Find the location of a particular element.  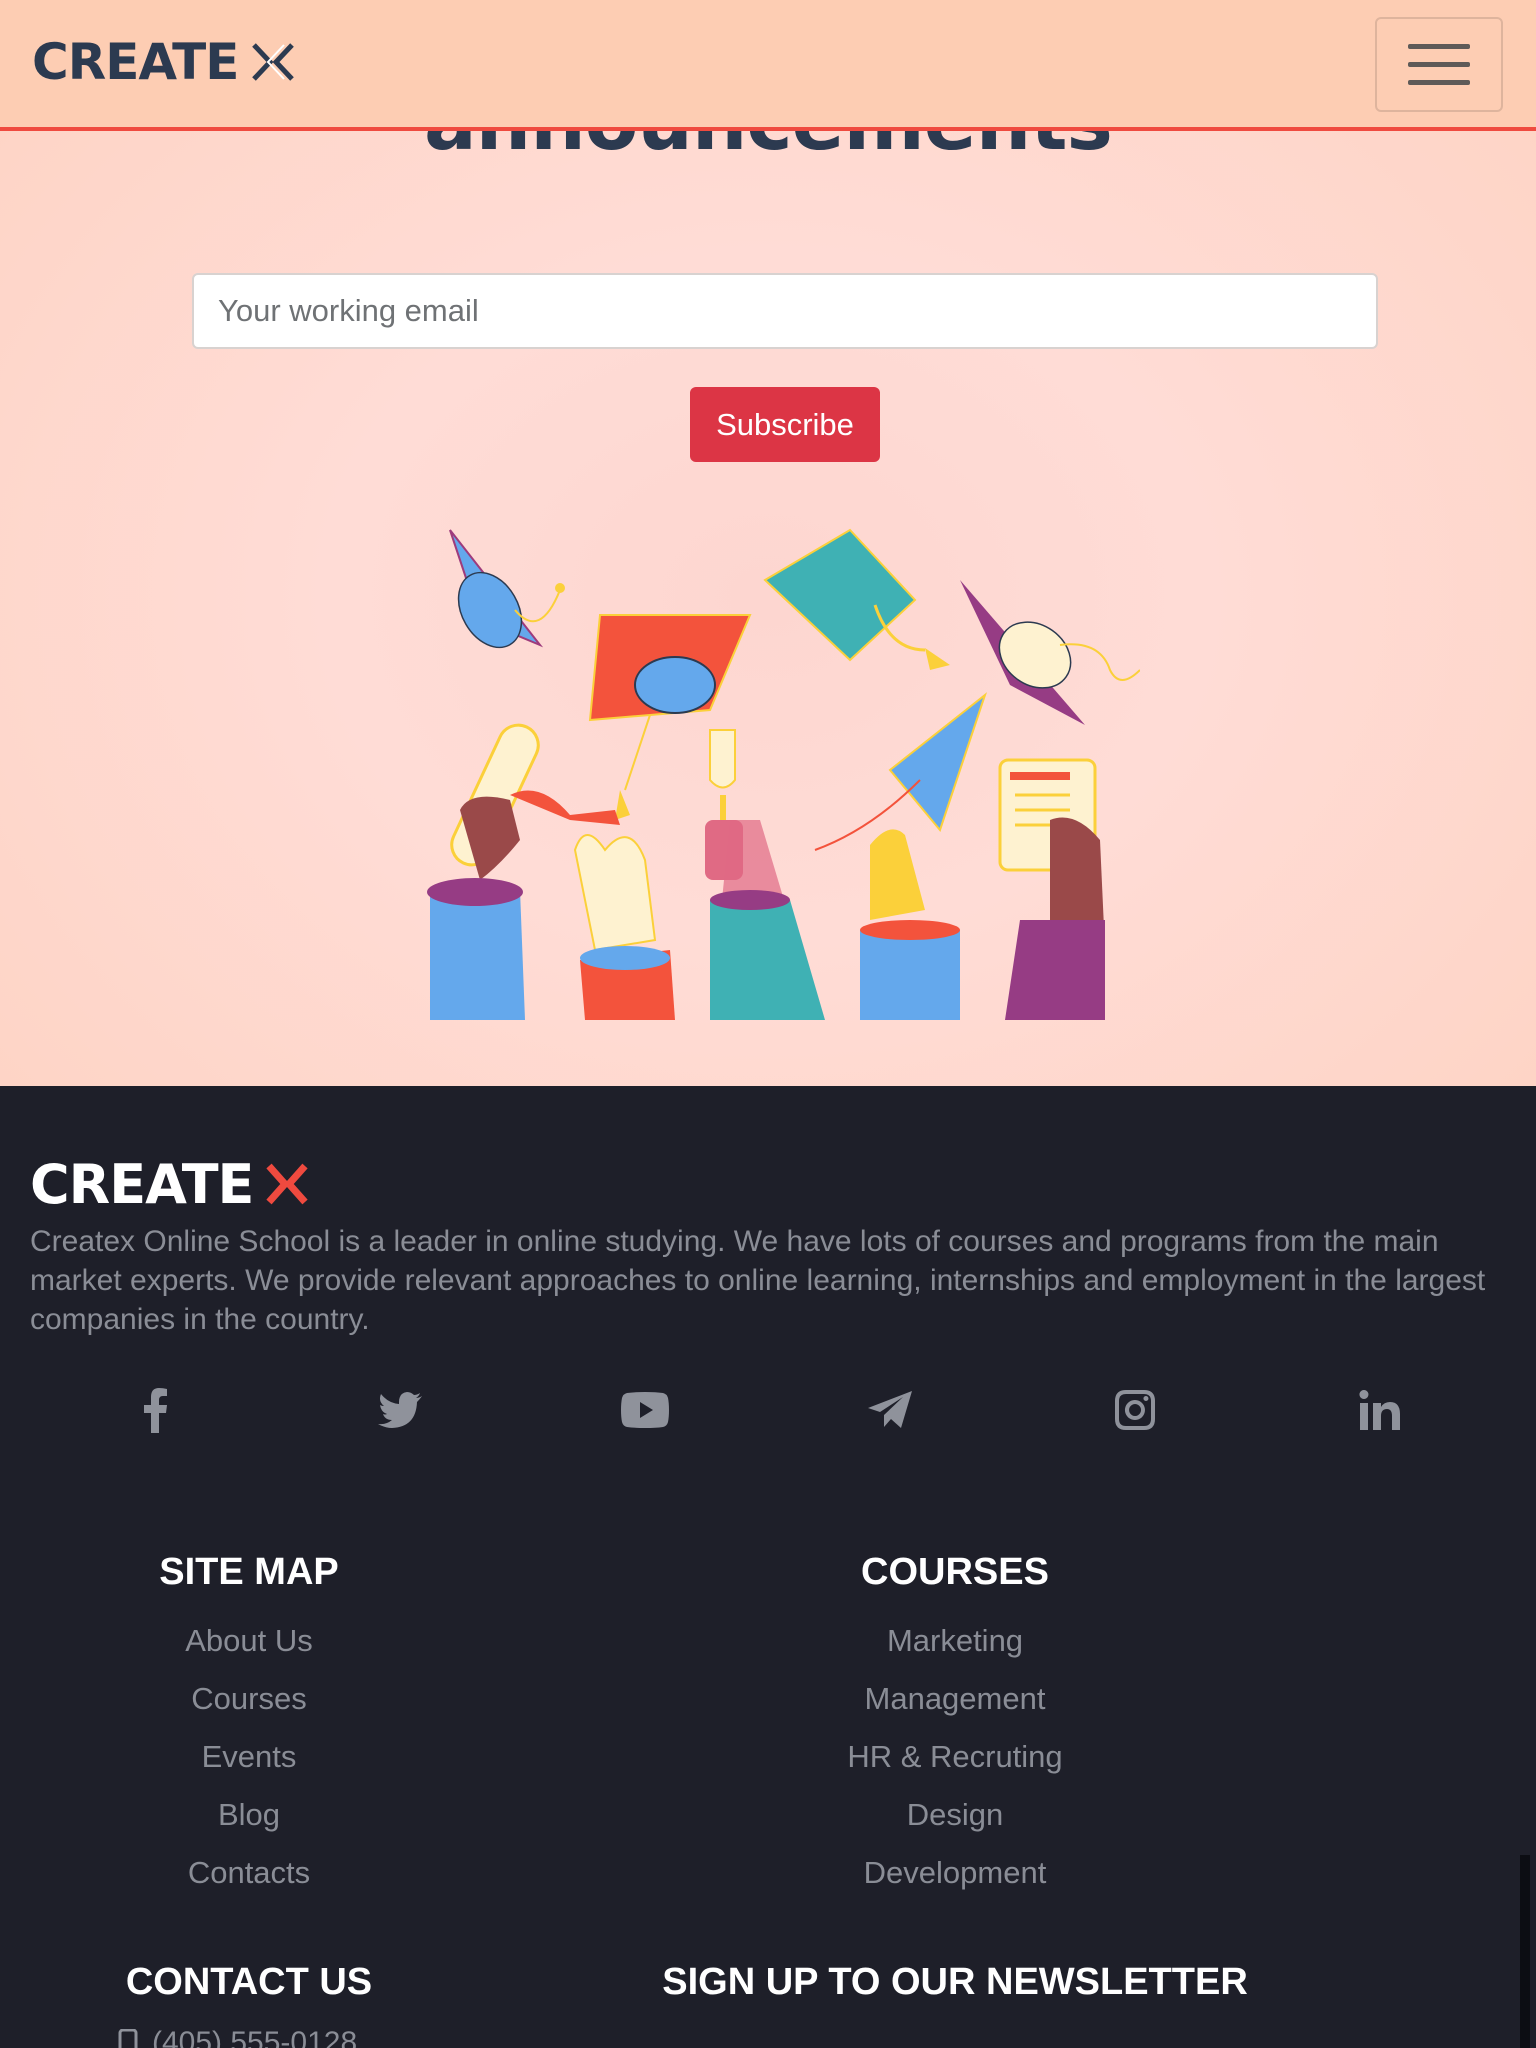

scrollbar is located at coordinates (1525, 1951).